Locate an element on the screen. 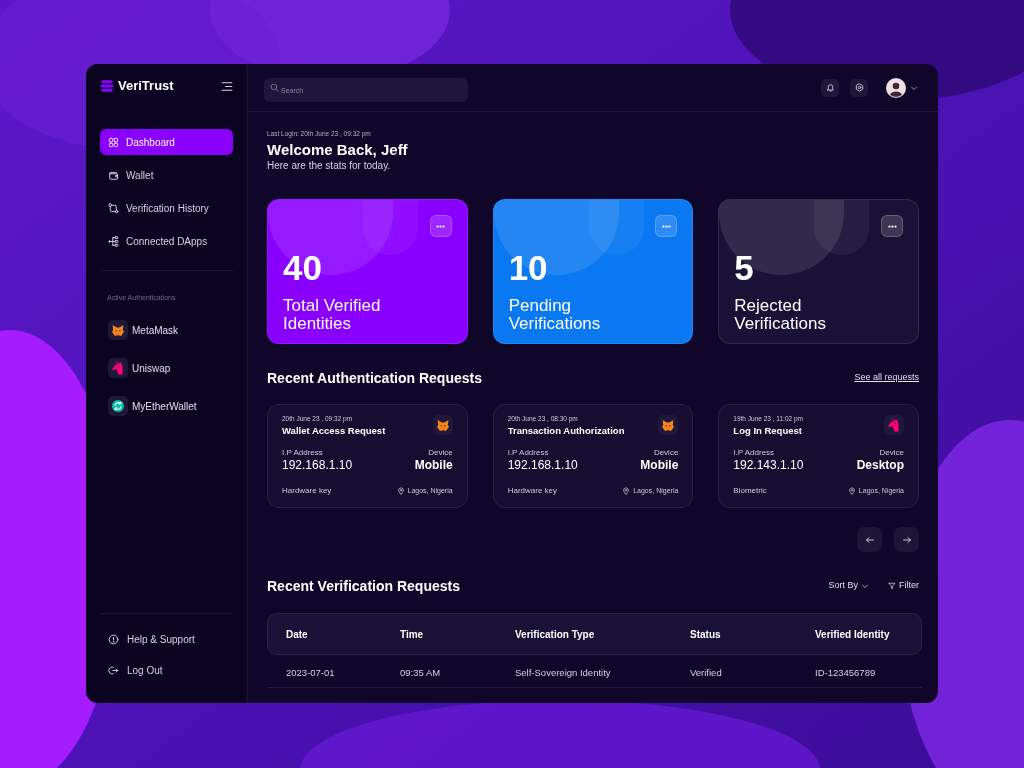  bell-icon is located at coordinates (830, 87).